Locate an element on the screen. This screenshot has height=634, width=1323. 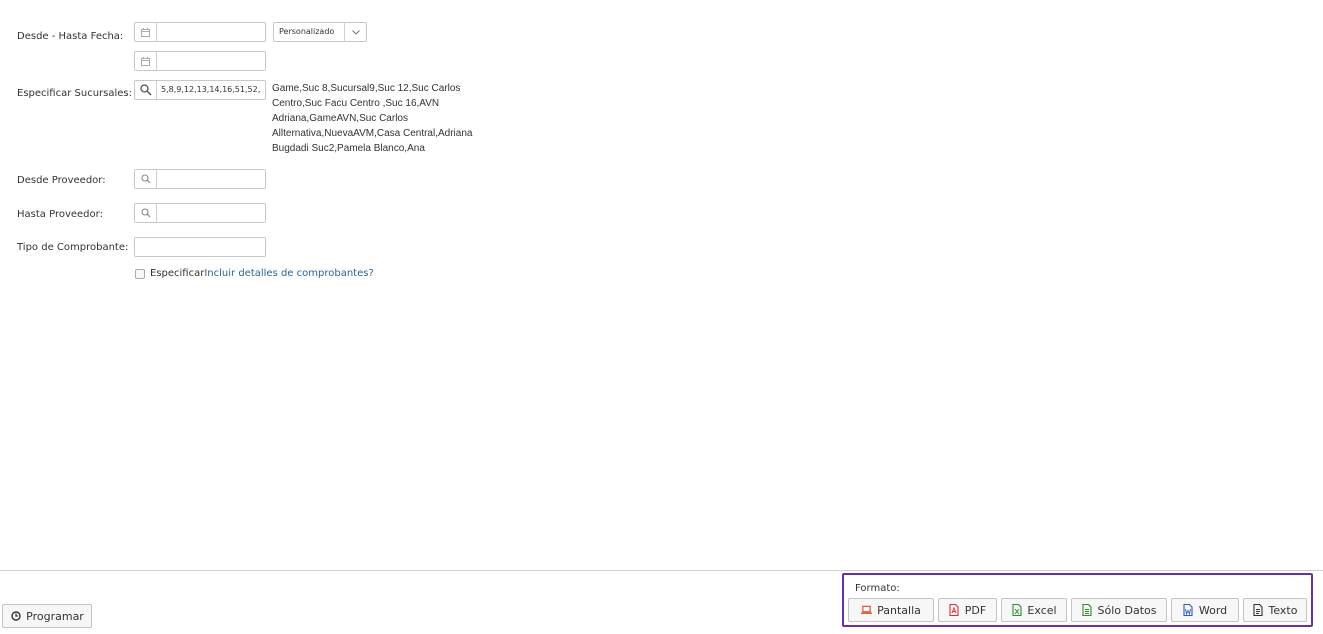
checkbox-prefix: Especificar is located at coordinates (177, 273).